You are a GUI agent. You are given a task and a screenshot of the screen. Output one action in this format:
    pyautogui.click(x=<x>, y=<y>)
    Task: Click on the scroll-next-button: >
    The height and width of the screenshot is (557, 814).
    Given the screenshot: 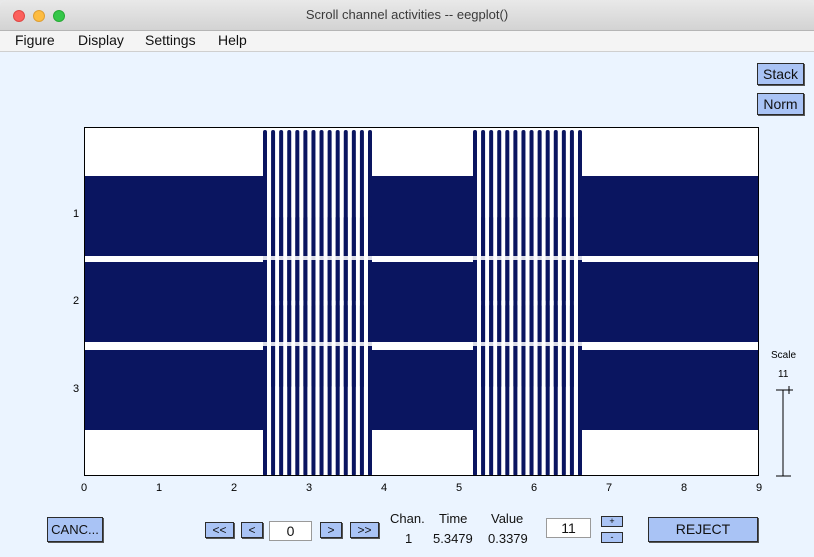 What is the action you would take?
    pyautogui.click(x=331, y=530)
    